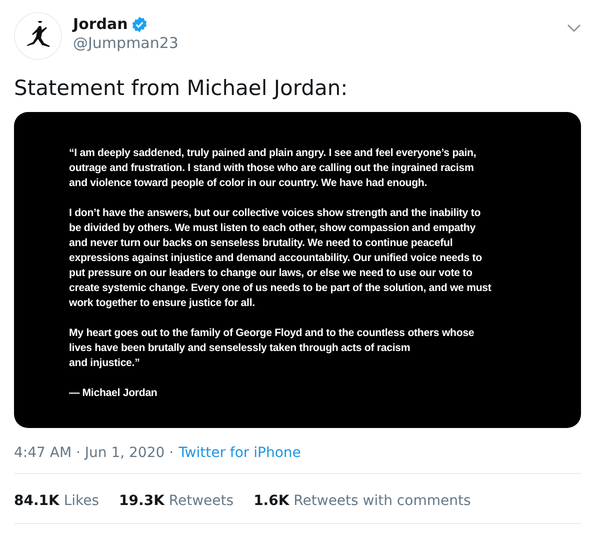 This screenshot has width=598, height=533. I want to click on statement-paragraph: I don’t have the answers, but our collective voices show strength and the inability to be divided by others. We must listen to each other, show compassion and empathy and never turn our backs on senseless brutality. We need to continue peaceful expressions against injustice and demand accountability. Our unified voice needs to put pressure on our leaders to change our laws, or else we need to use our vote to create systemic change. Every one of us needs to be part of the solution, and we must work together to ensure justice for all., so click(280, 258).